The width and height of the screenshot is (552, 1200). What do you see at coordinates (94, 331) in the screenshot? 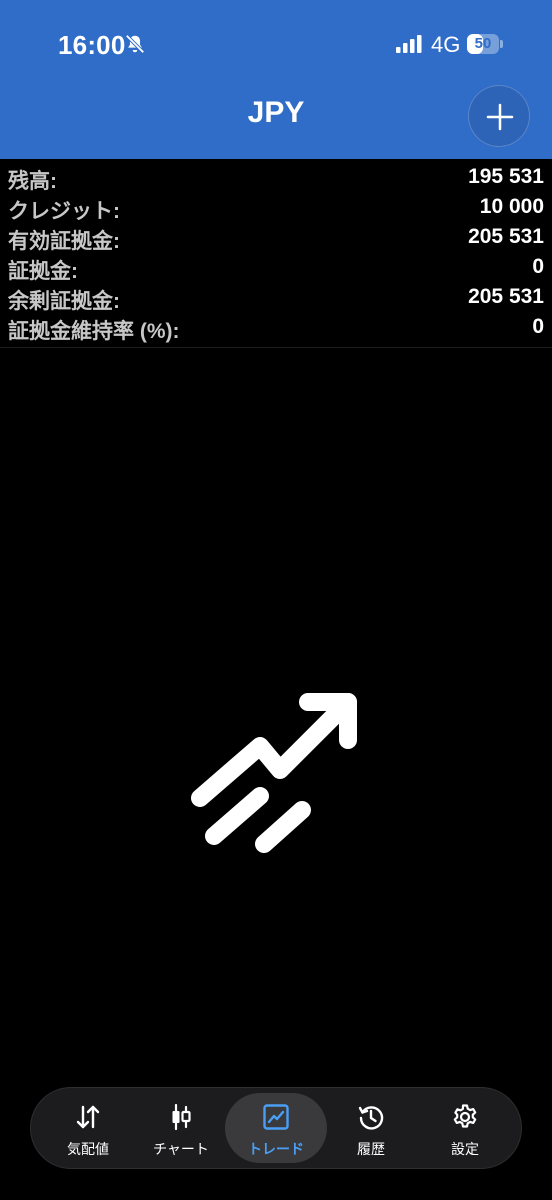
I see `summary-label: 証拠金維持率 (%):` at bounding box center [94, 331].